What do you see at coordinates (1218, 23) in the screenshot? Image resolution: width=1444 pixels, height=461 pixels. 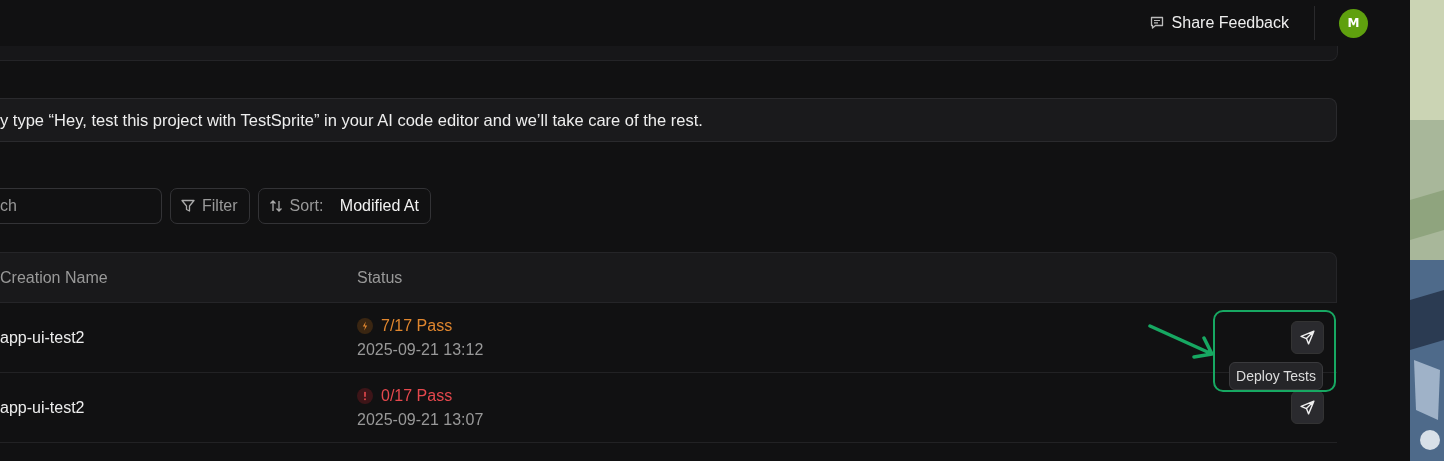 I see `share-feedback-button: Share Feedback` at bounding box center [1218, 23].